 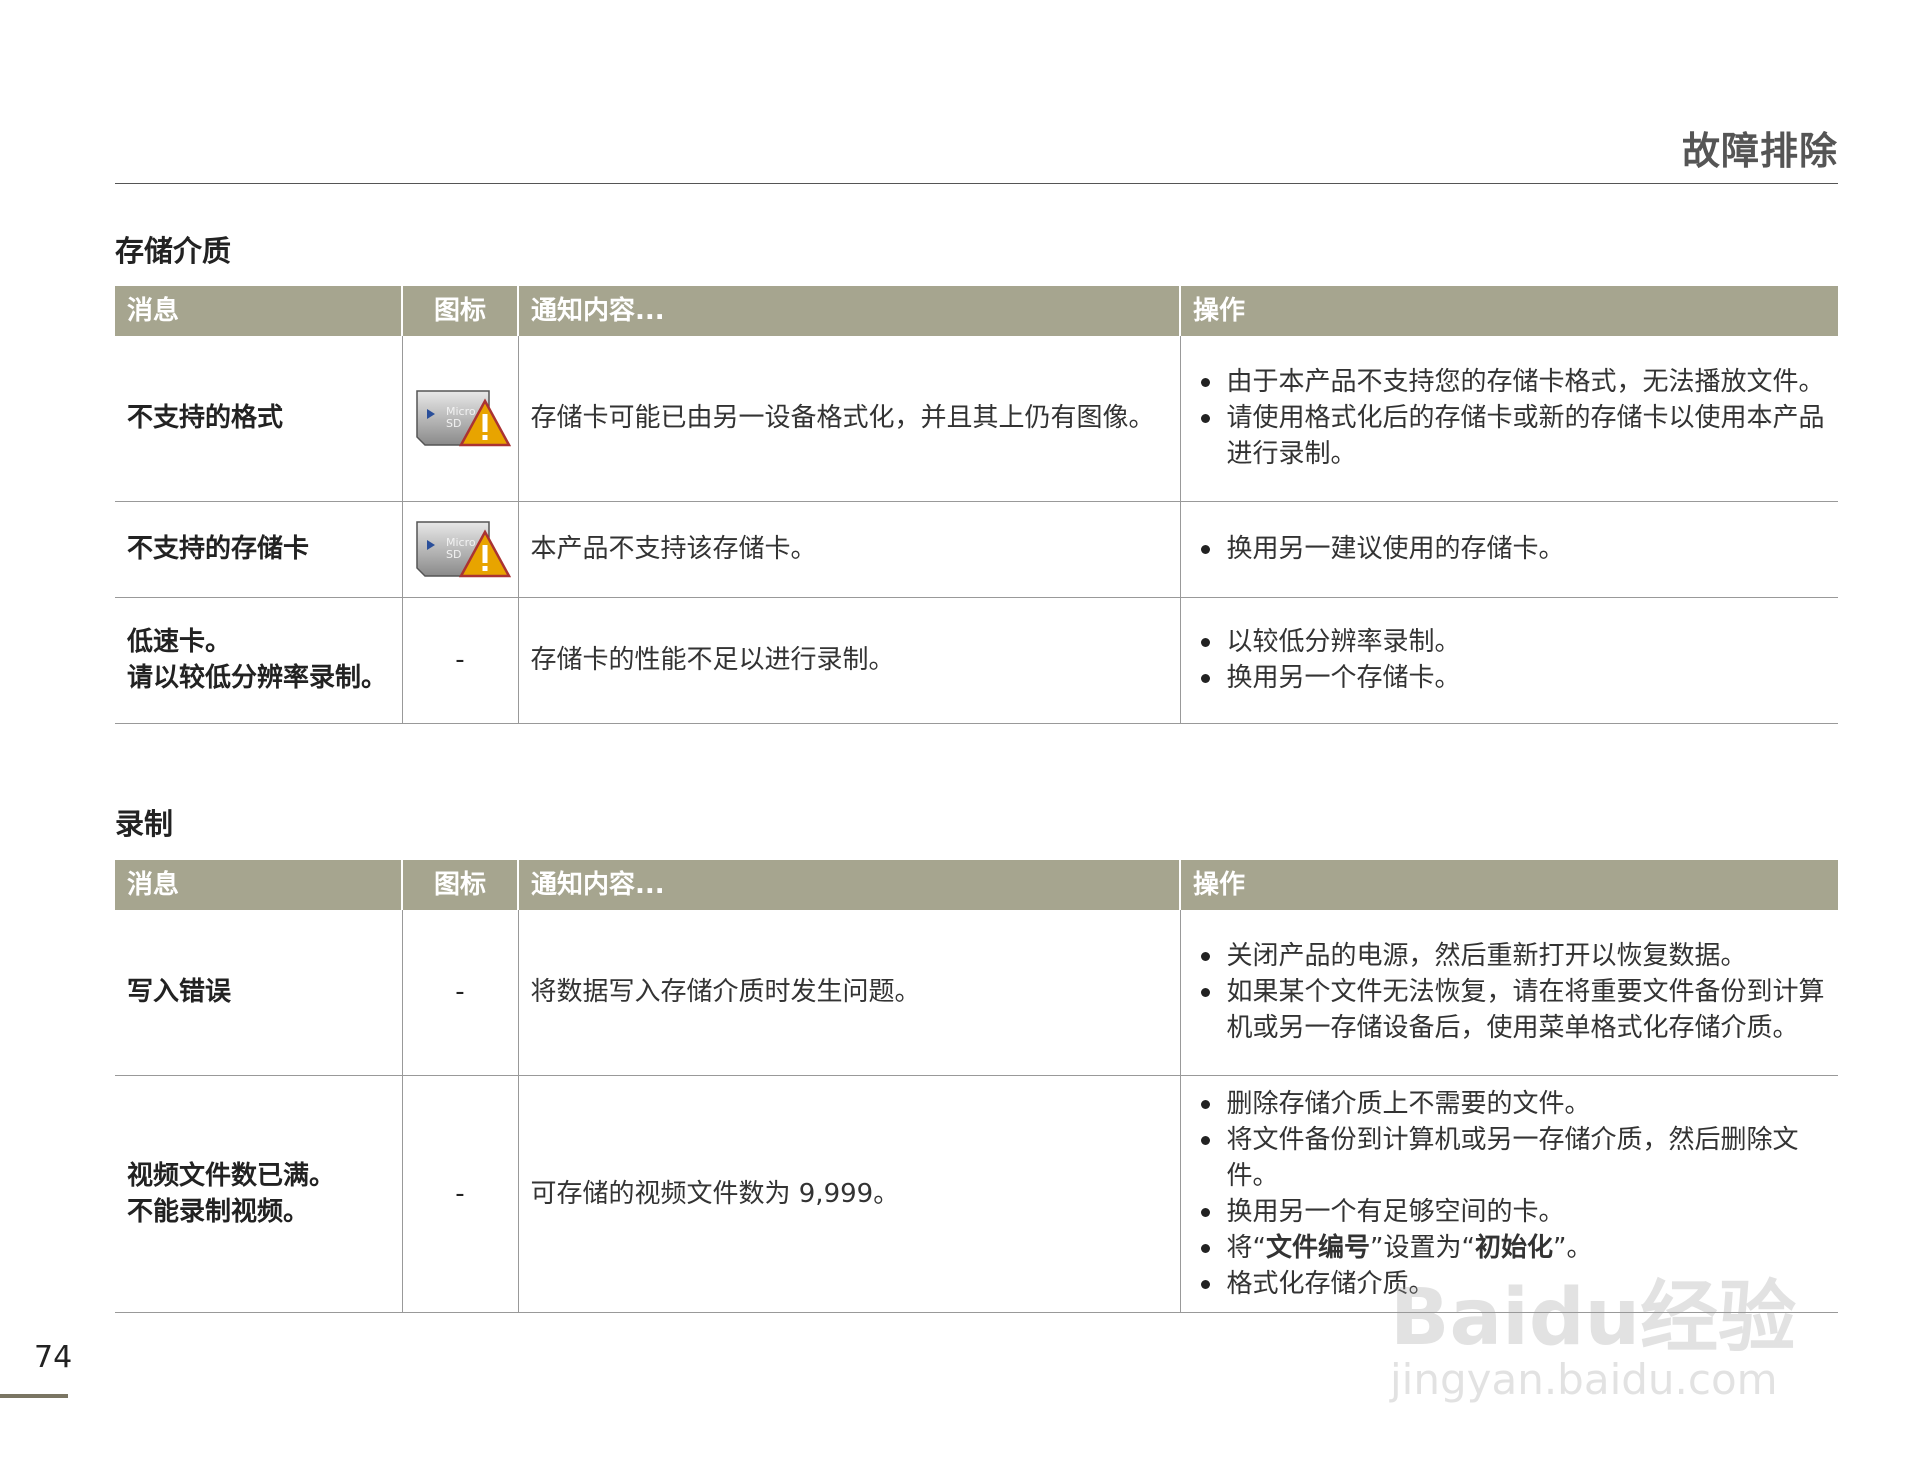 I want to click on message-cell: 不支持的存储卡, so click(x=259, y=549).